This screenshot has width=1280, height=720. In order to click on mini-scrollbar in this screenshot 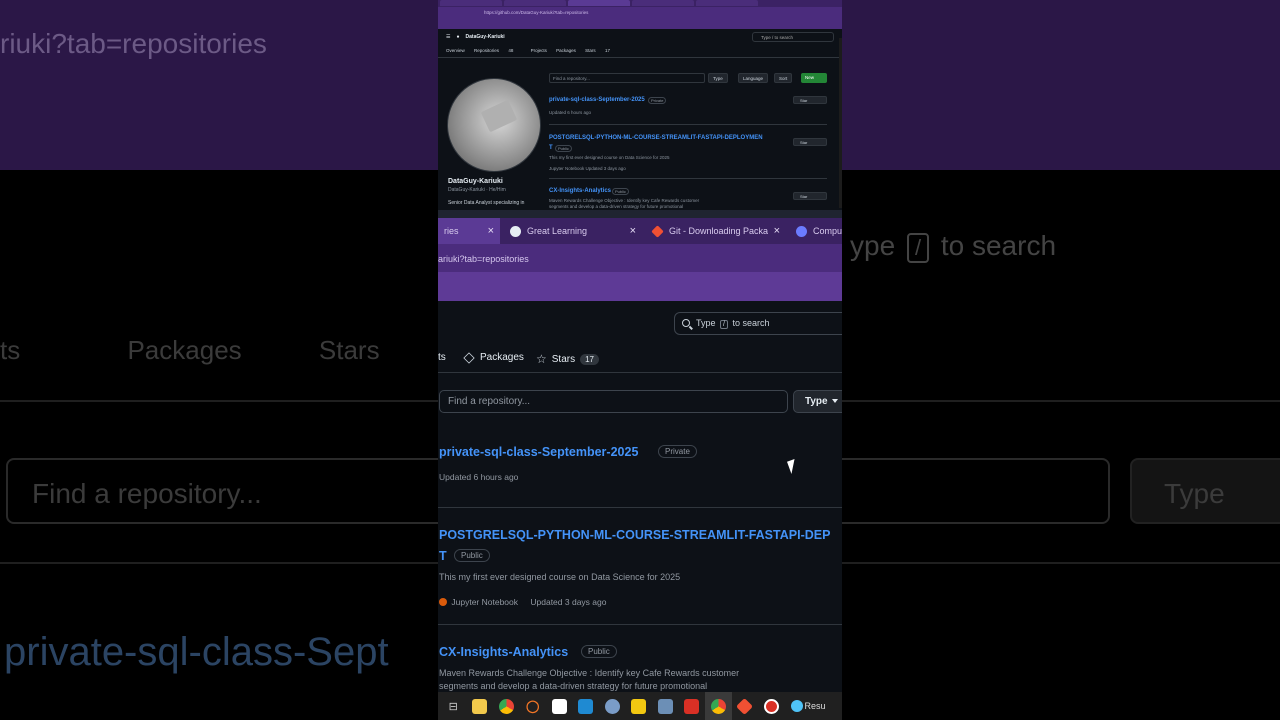, I will do `click(840, 123)`.